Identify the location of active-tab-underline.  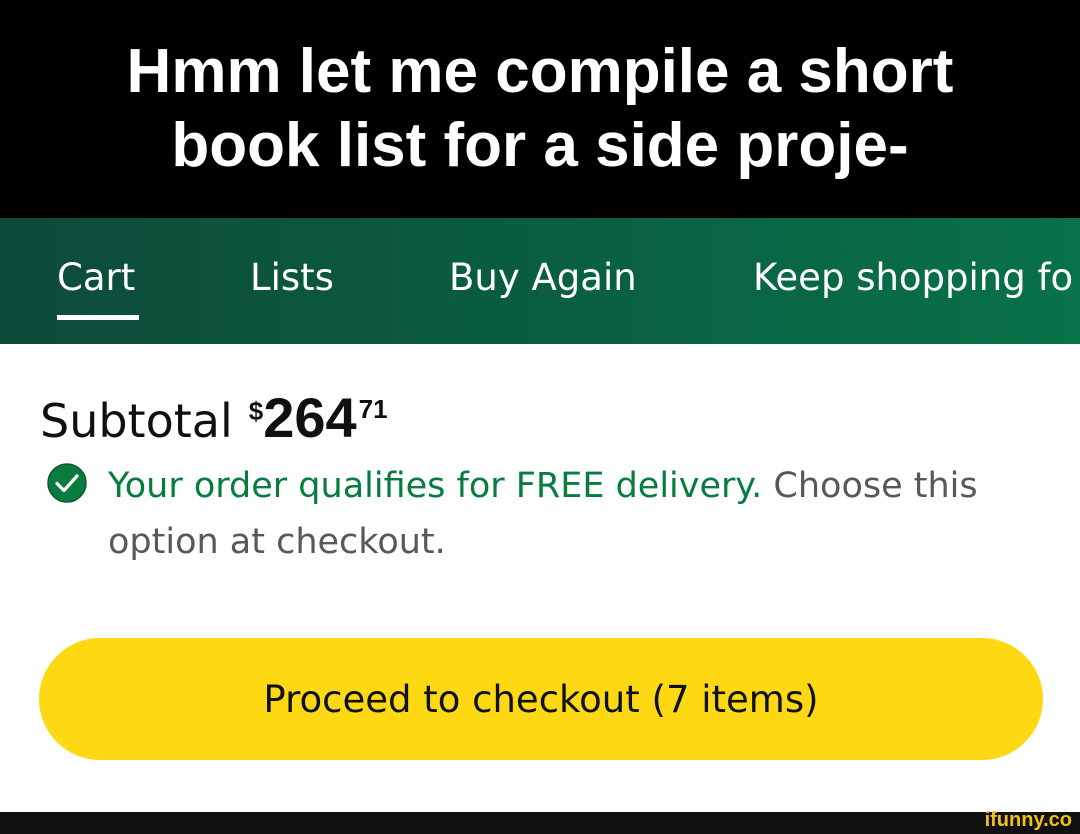
(98, 317).